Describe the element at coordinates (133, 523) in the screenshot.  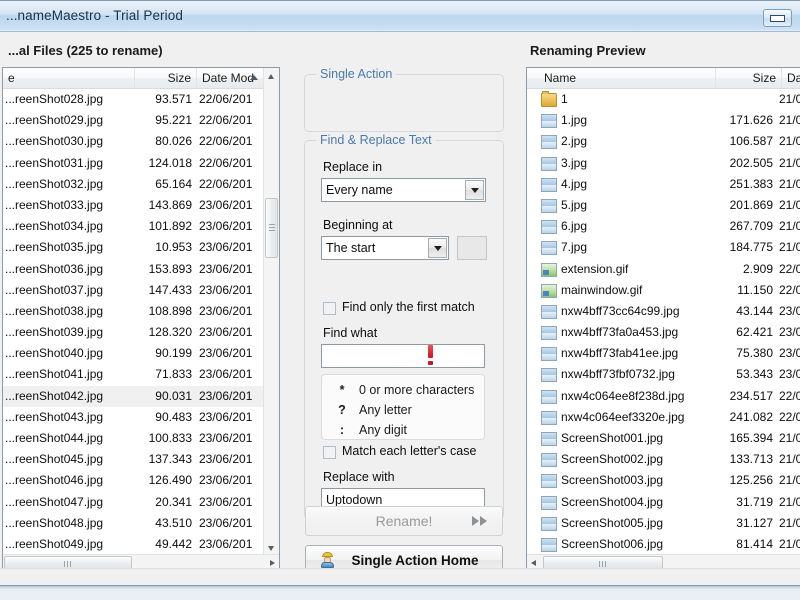
I see `table-row: ...reenShot048.jpg 43.510 23/06/201` at that location.